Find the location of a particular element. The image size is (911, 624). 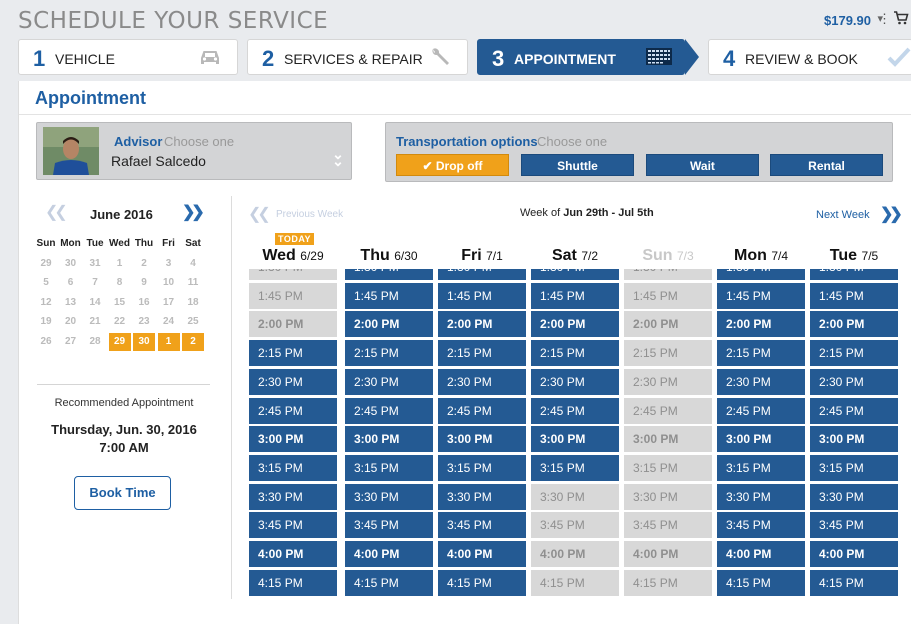

calendar-day: 13 is located at coordinates (71, 303).